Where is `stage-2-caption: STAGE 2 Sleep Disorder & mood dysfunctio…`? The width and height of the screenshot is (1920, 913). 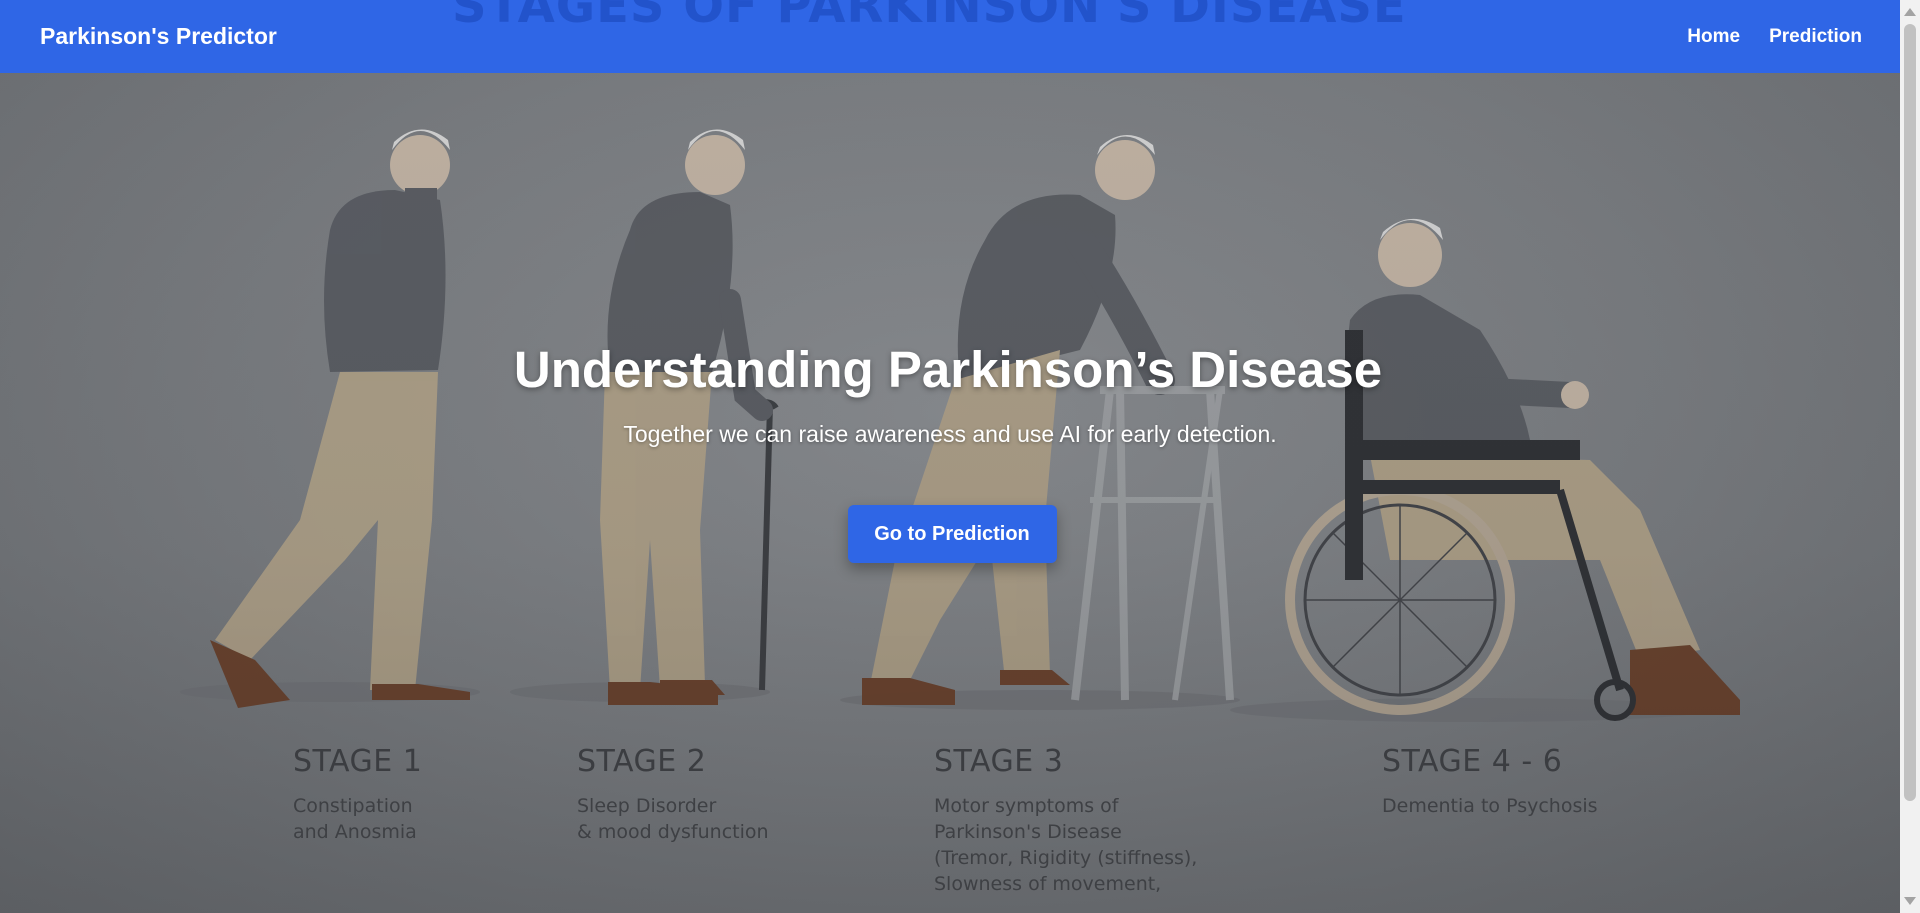 stage-2-caption: STAGE 2 Sleep Disorder & mood dysfunctio… is located at coordinates (673, 794).